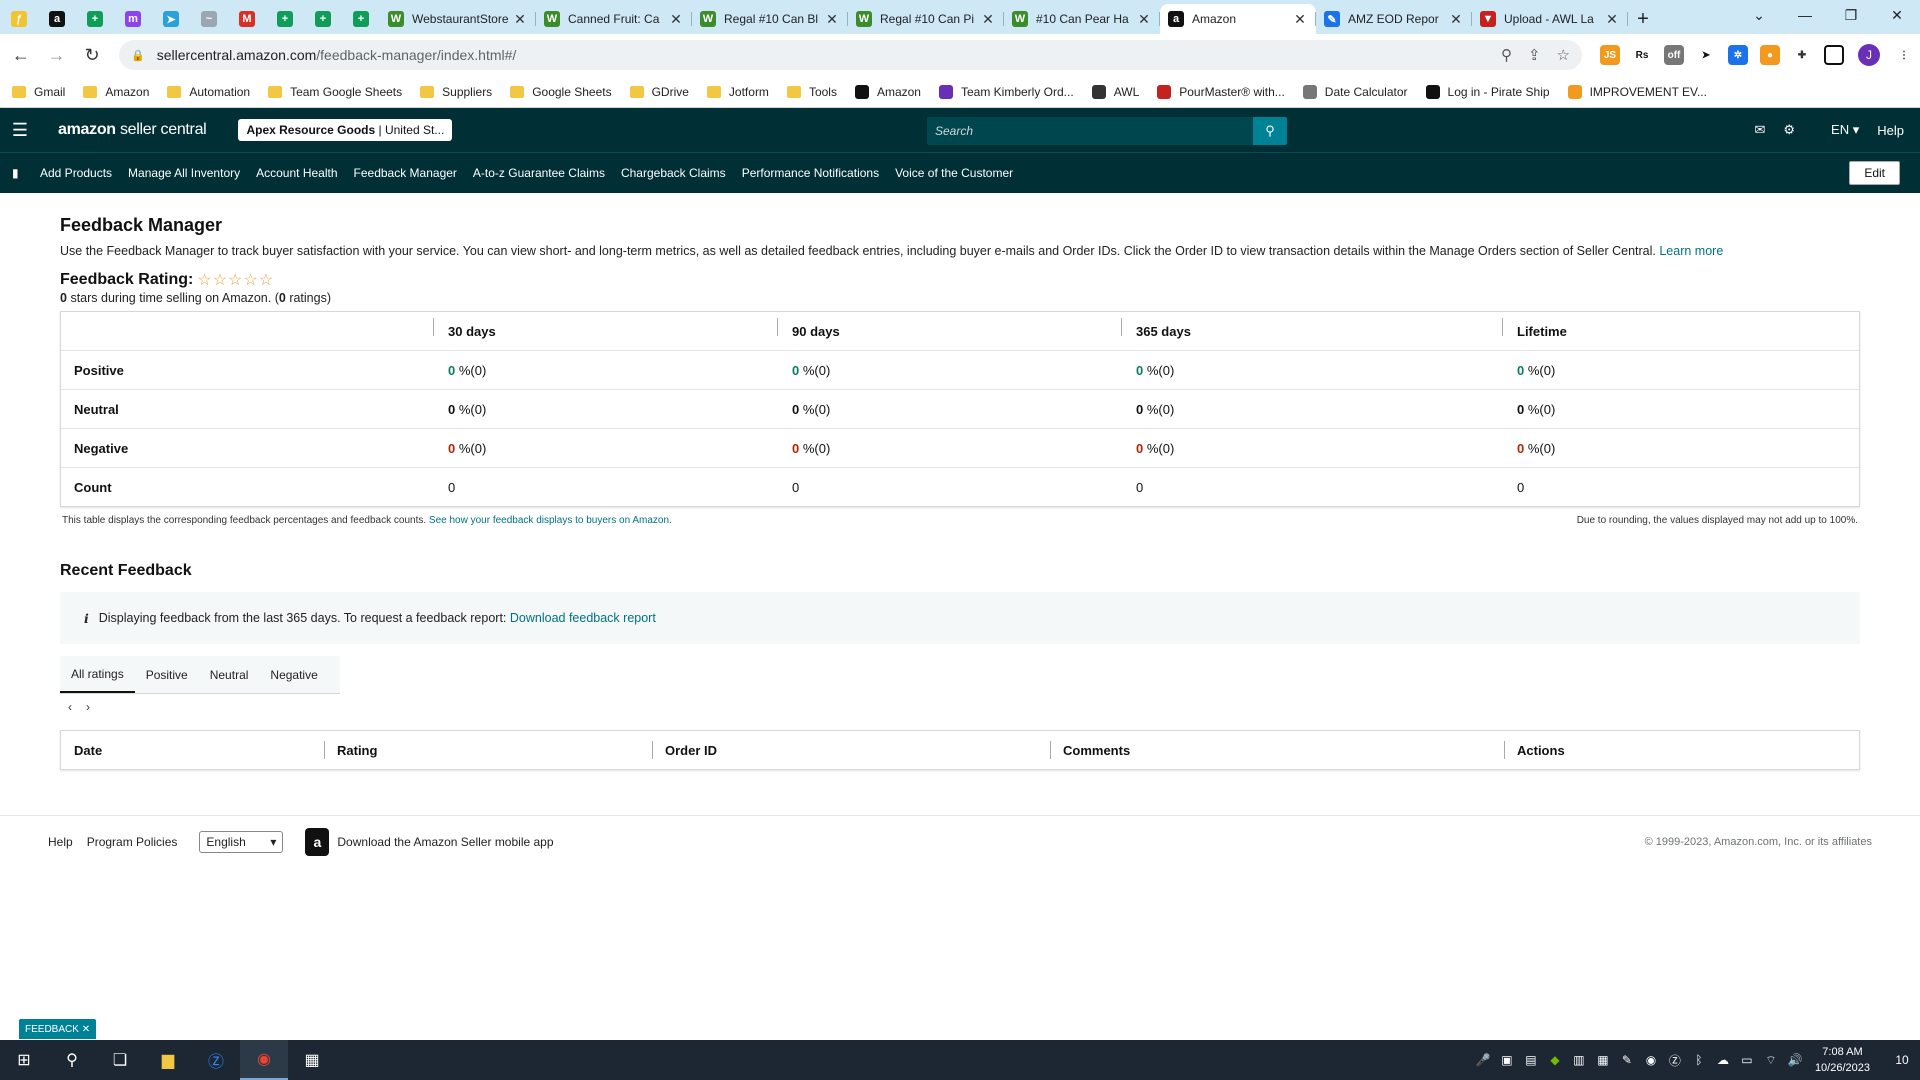  What do you see at coordinates (229, 674) in the screenshot?
I see `tab-neutral: Neutral` at bounding box center [229, 674].